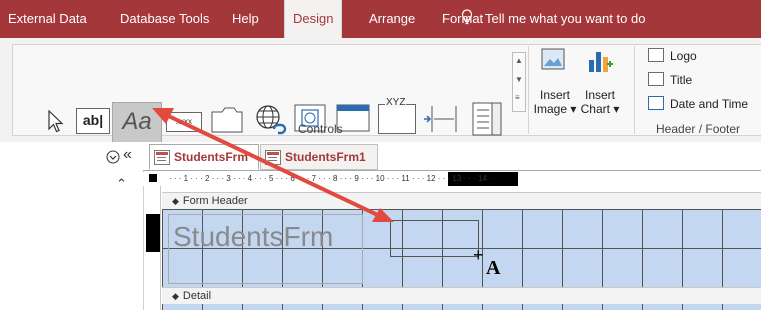  What do you see at coordinates (273, 165) in the screenshot?
I see `annotation-arrow-icon` at bounding box center [273, 165].